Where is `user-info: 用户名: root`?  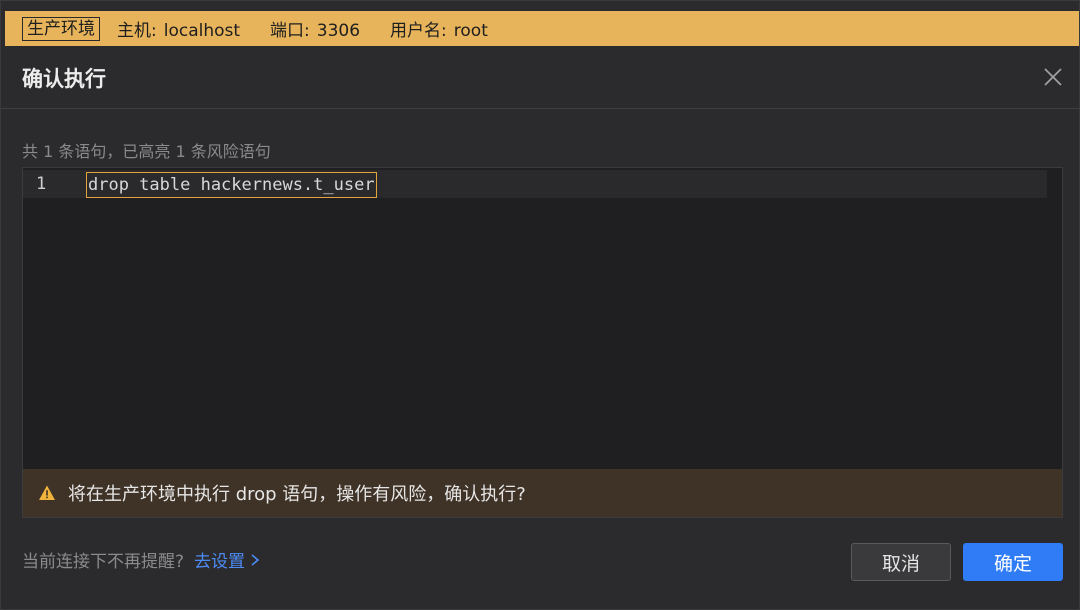 user-info: 用户名: root is located at coordinates (439, 28).